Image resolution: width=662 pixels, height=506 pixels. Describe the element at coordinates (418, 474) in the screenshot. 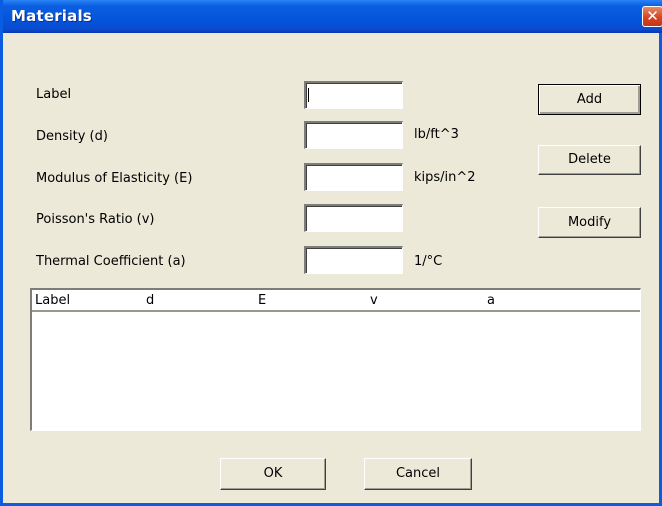

I see `cancel-button: Cancel` at that location.